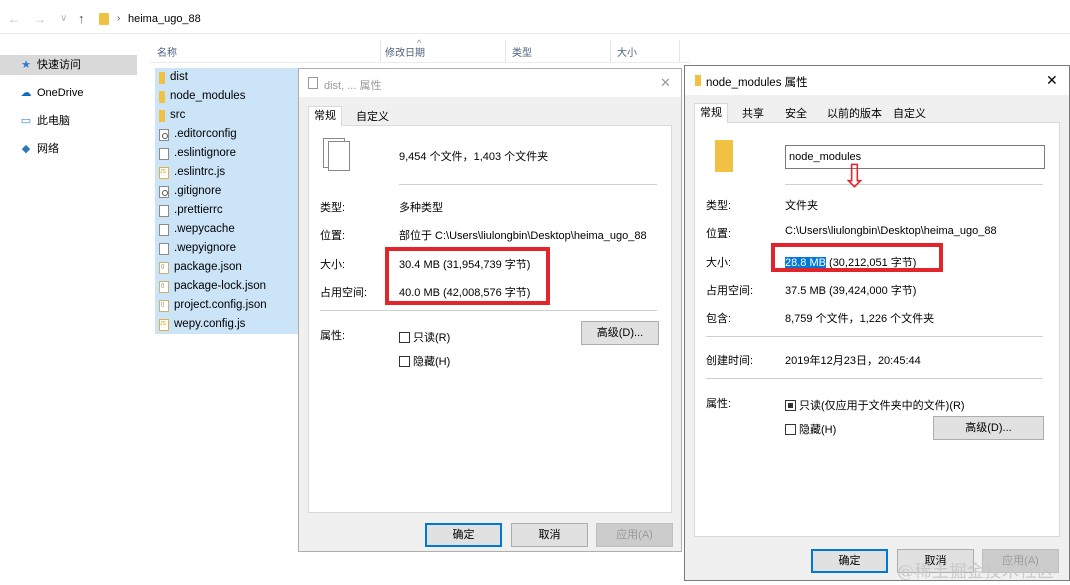 This screenshot has height=585, width=1070. I want to click on up-arrow-icon: ↑, so click(81, 18).